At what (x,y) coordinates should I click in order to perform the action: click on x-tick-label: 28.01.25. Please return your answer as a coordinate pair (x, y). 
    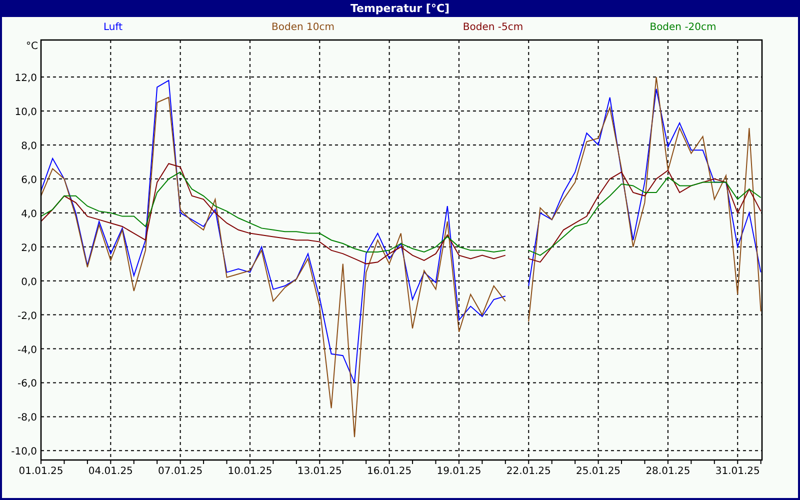
    Looking at the image, I should click on (668, 471).